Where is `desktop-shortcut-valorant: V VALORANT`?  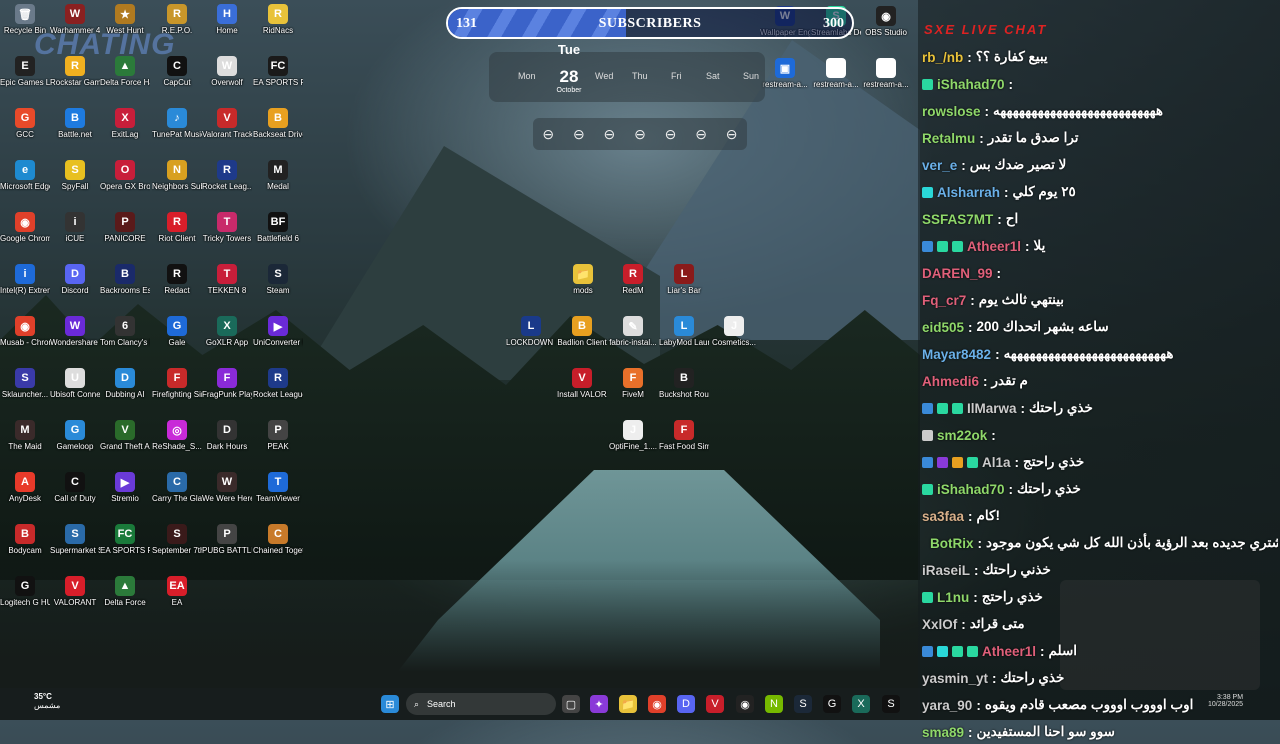 desktop-shortcut-valorant: V VALORANT is located at coordinates (75, 592).